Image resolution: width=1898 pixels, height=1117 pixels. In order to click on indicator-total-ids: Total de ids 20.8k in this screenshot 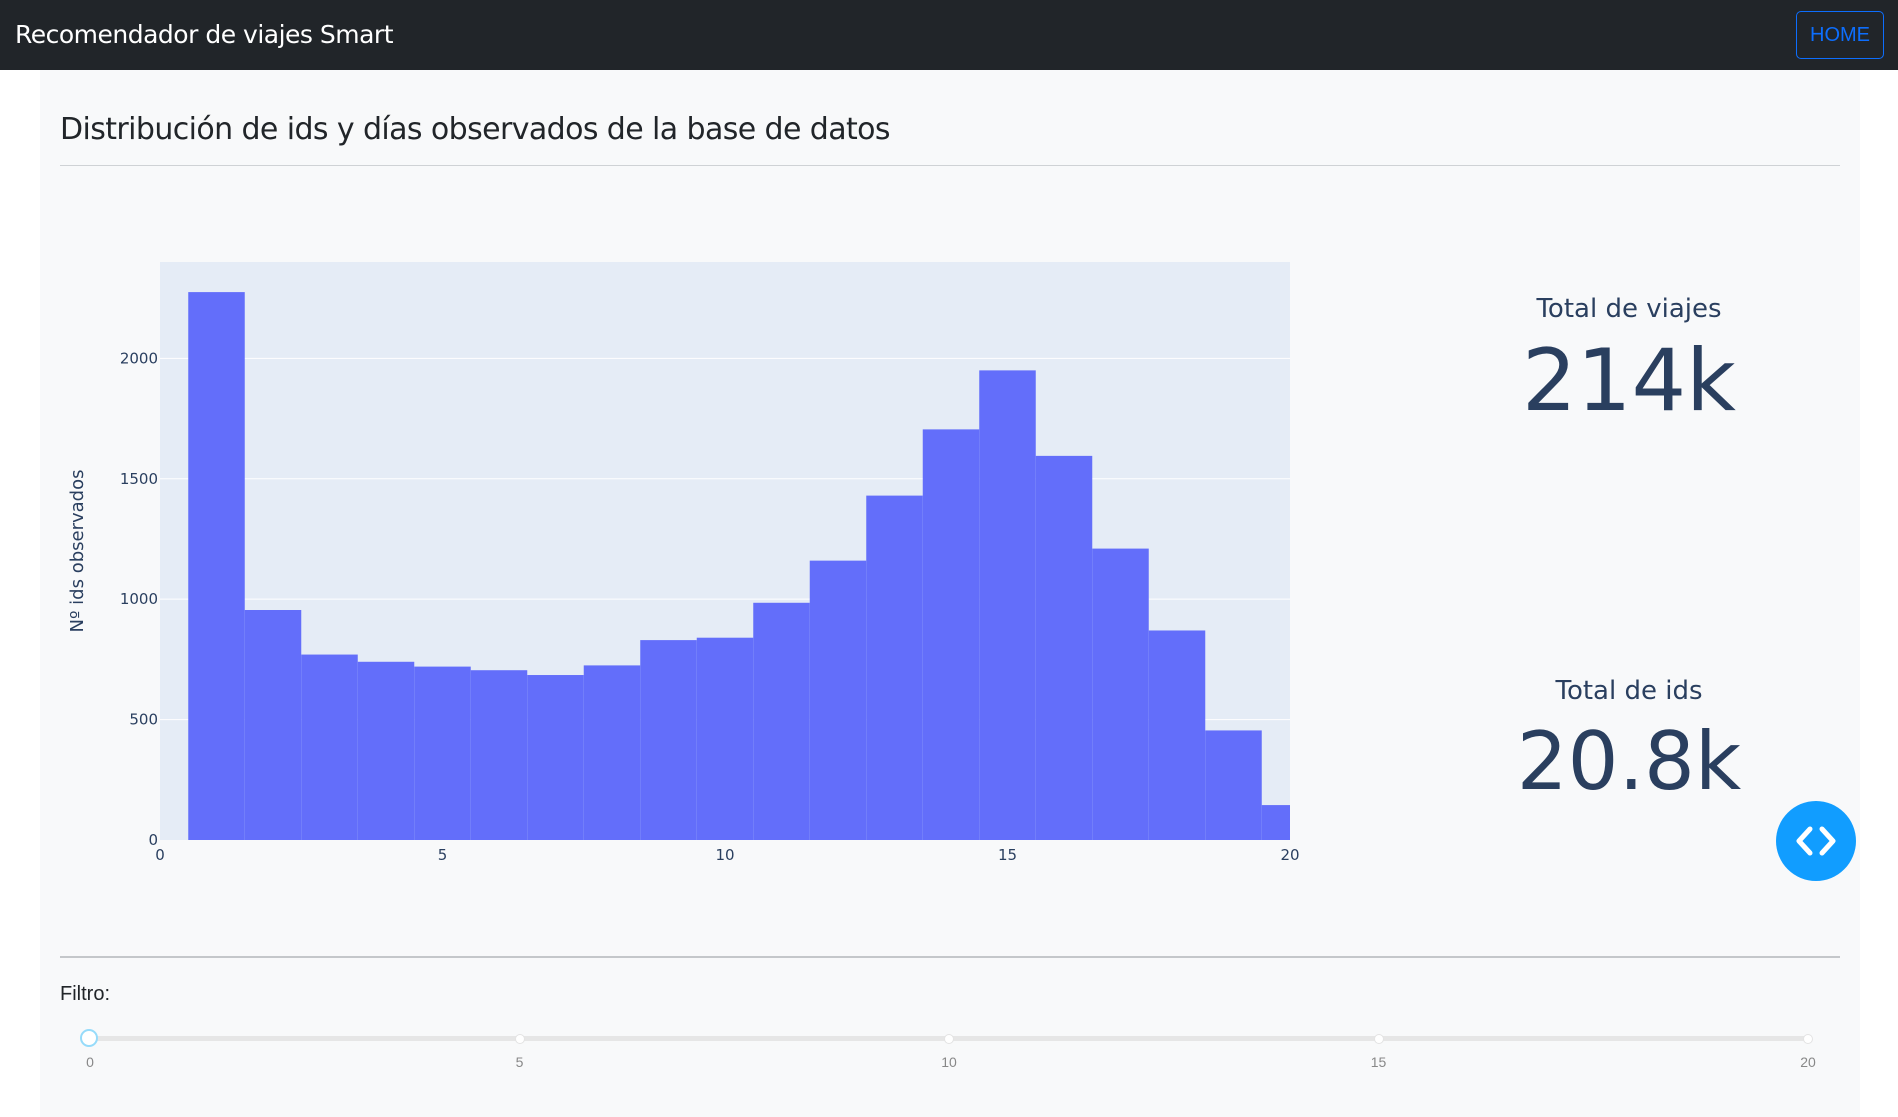, I will do `click(1629, 739)`.